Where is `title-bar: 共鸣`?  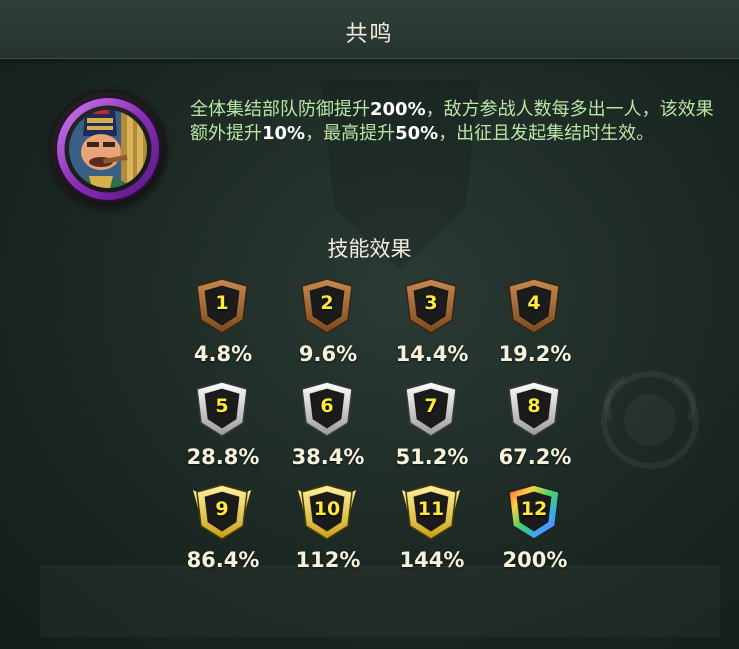 title-bar: 共鸣 is located at coordinates (369, 29).